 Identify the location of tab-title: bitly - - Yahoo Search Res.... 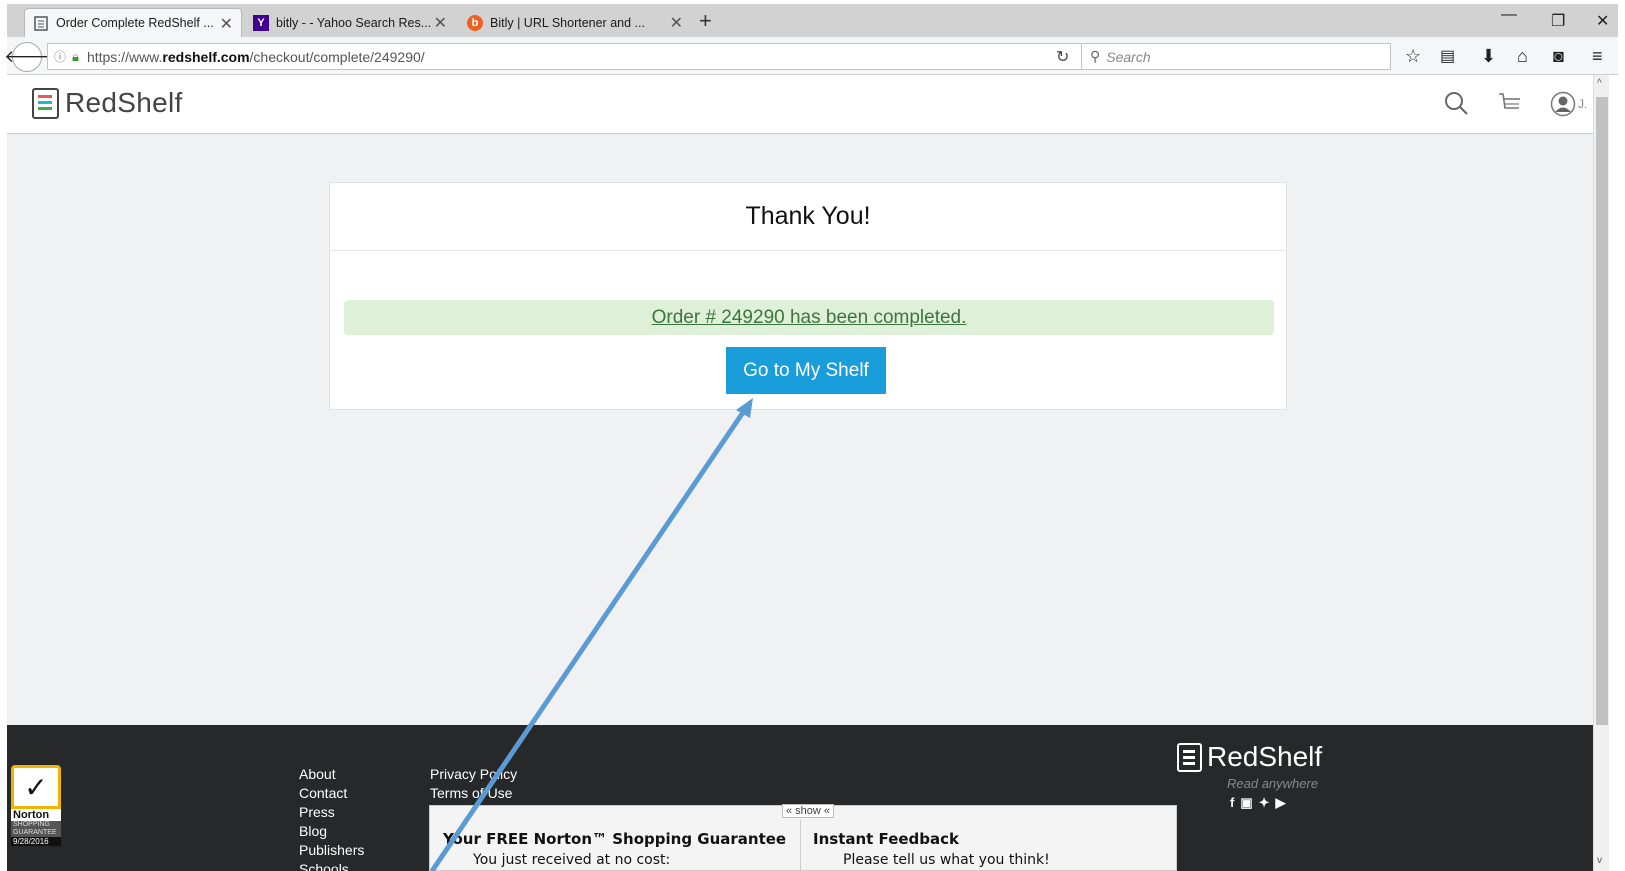
(354, 22).